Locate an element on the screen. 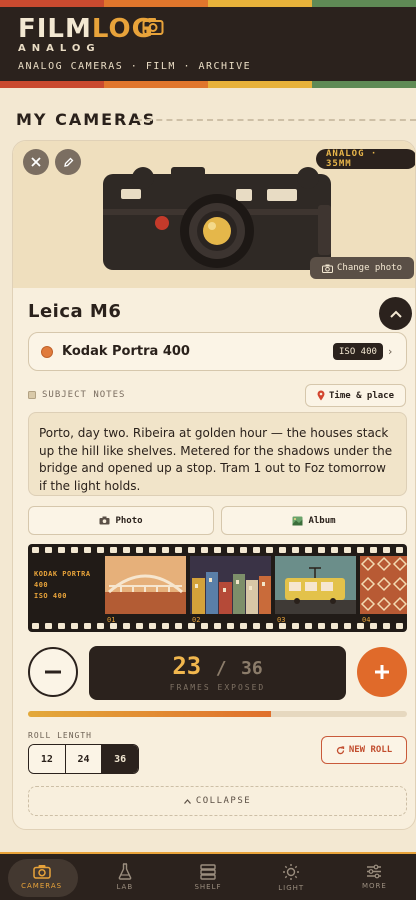 Image resolution: width=416 pixels, height=900 pixels. camera-name: Leica M6 is located at coordinates (75, 311).